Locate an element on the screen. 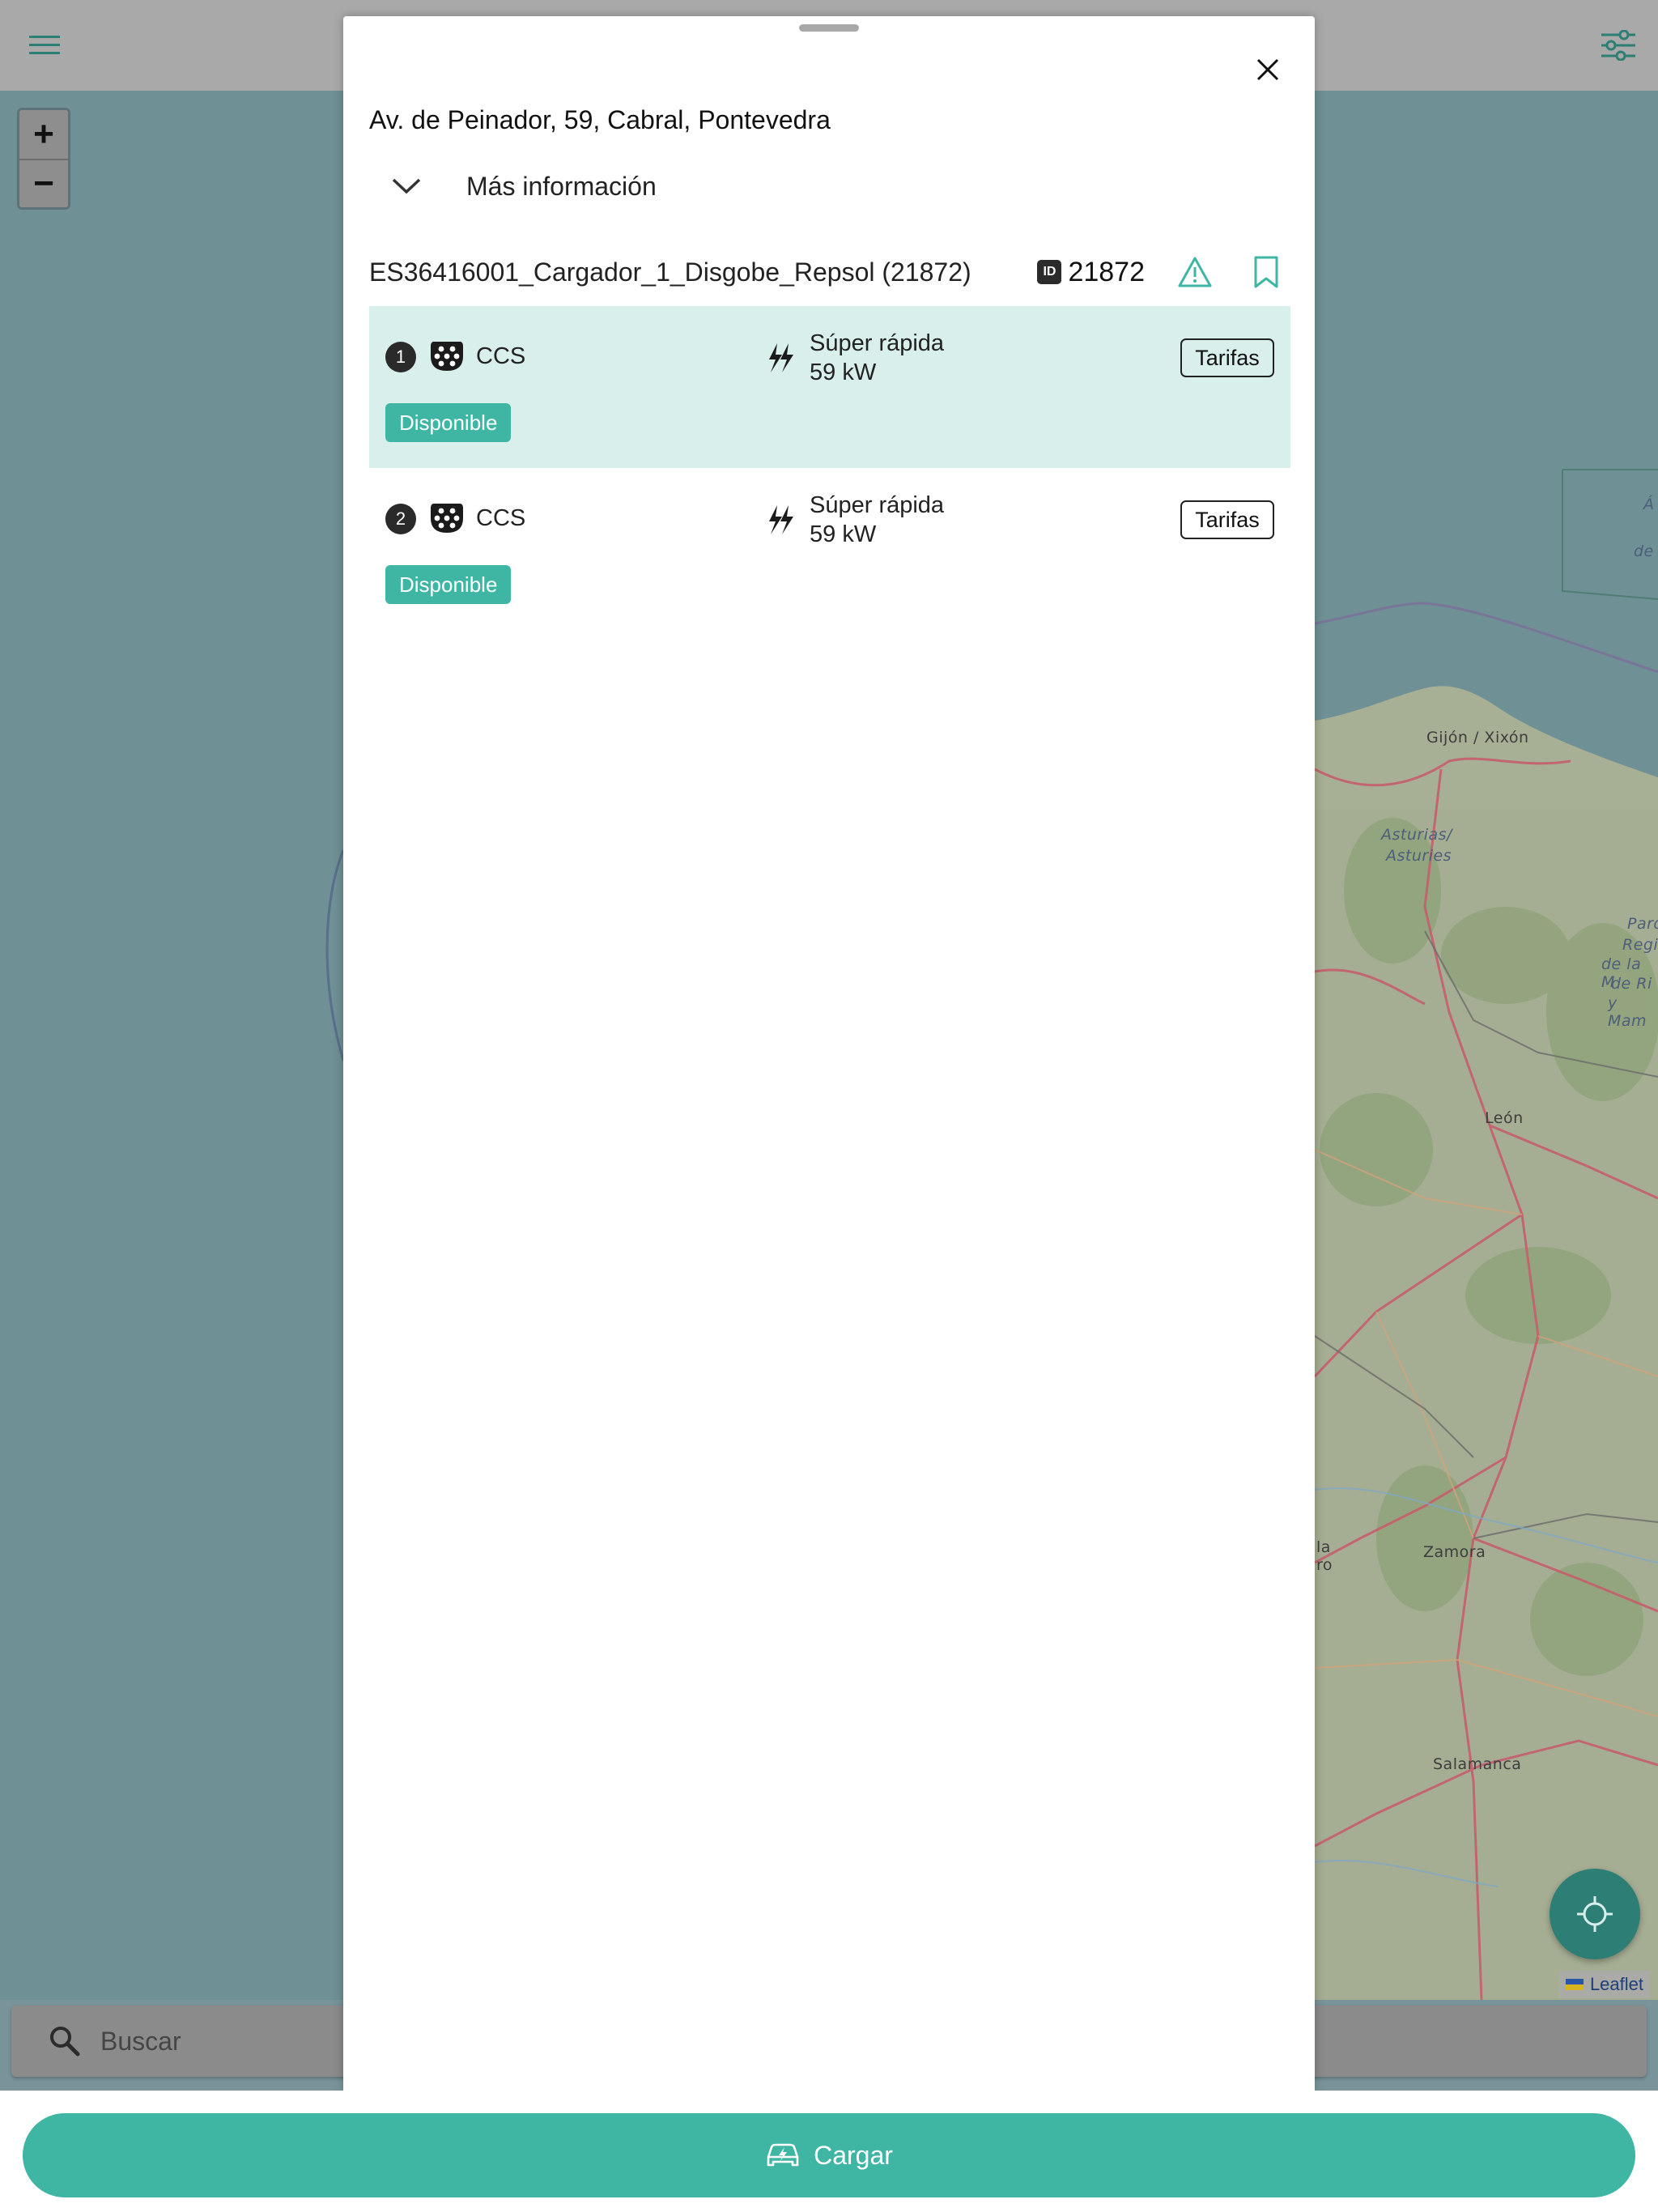  close-button is located at coordinates (1268, 70).